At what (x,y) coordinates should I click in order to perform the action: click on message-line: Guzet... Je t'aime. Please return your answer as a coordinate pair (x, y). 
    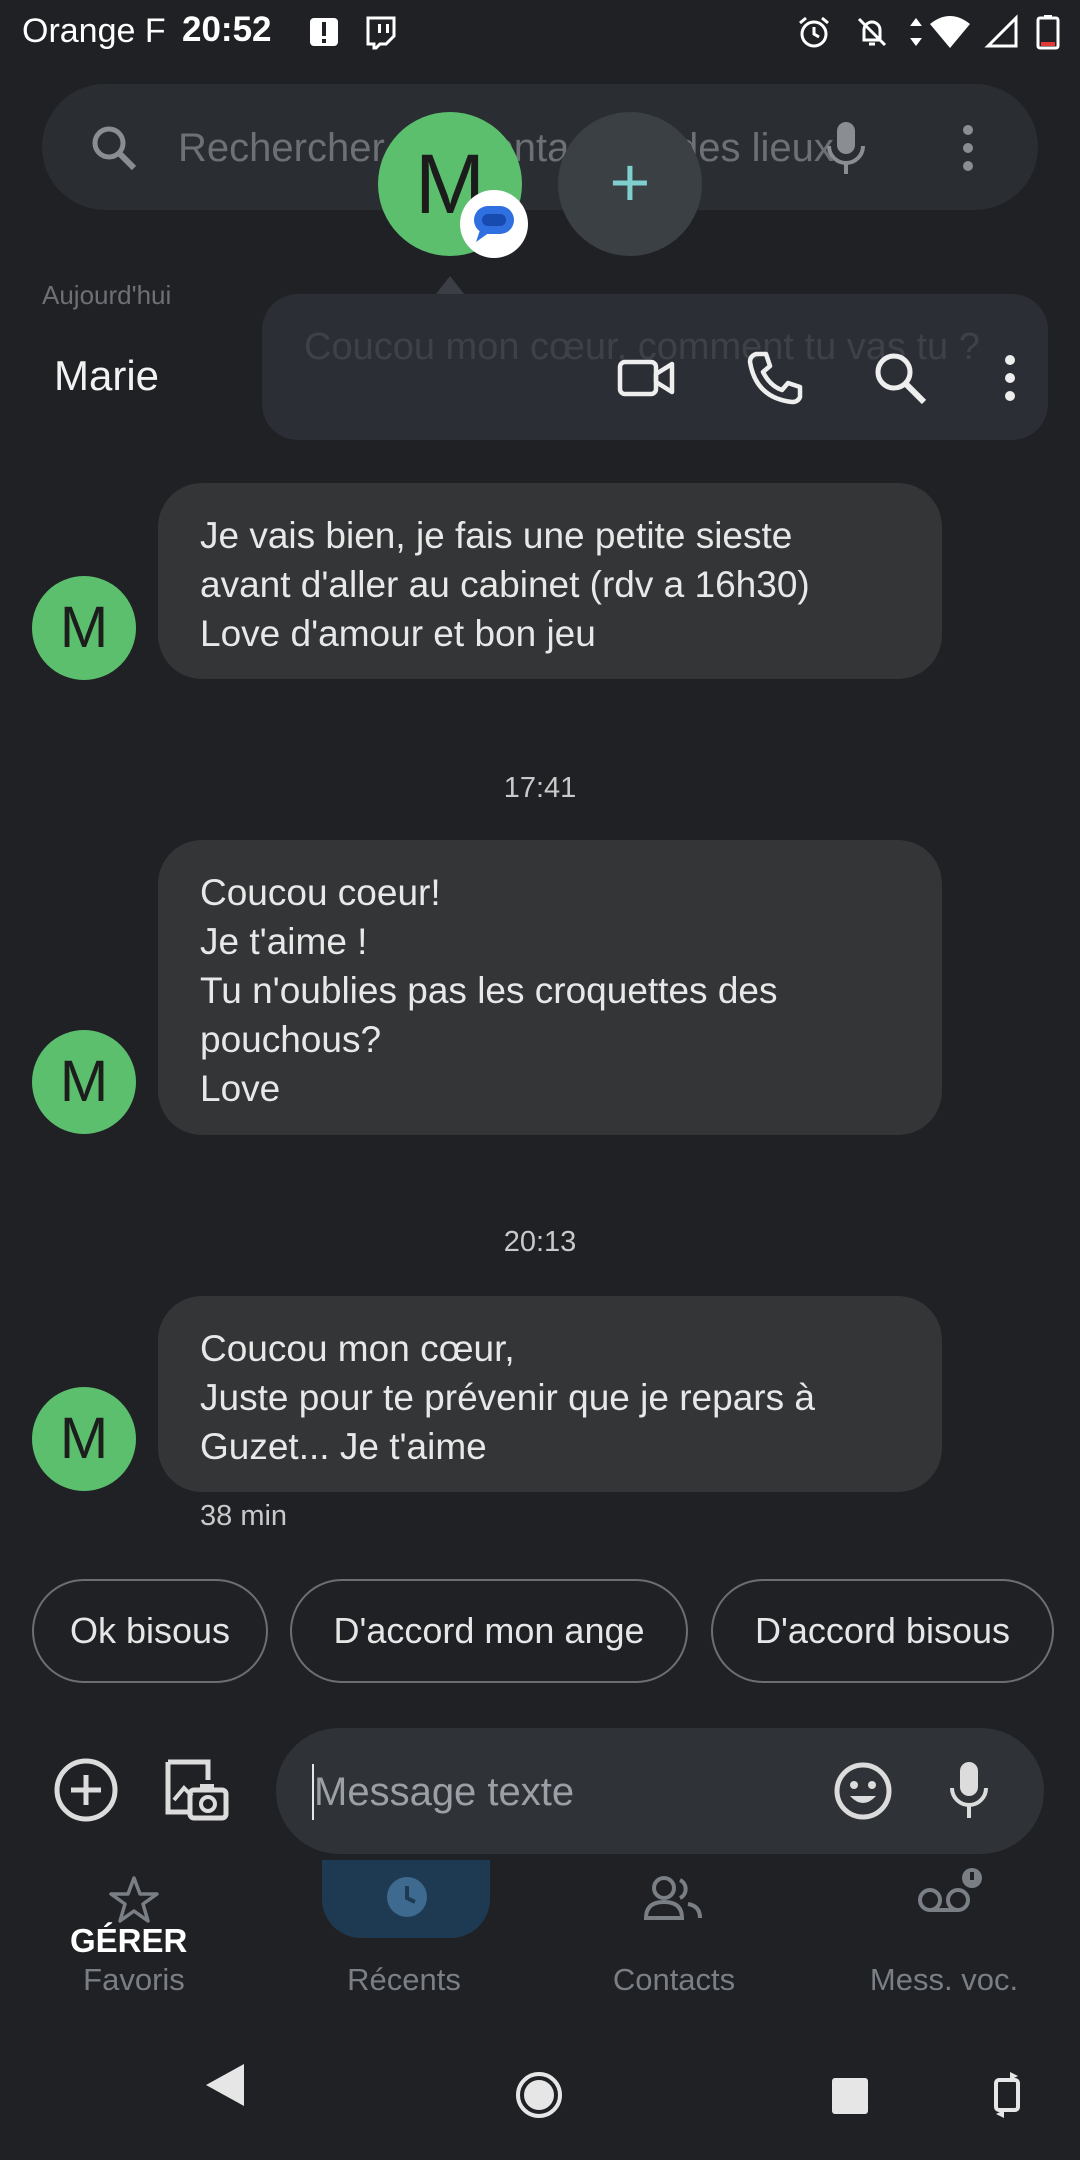
    Looking at the image, I should click on (343, 1446).